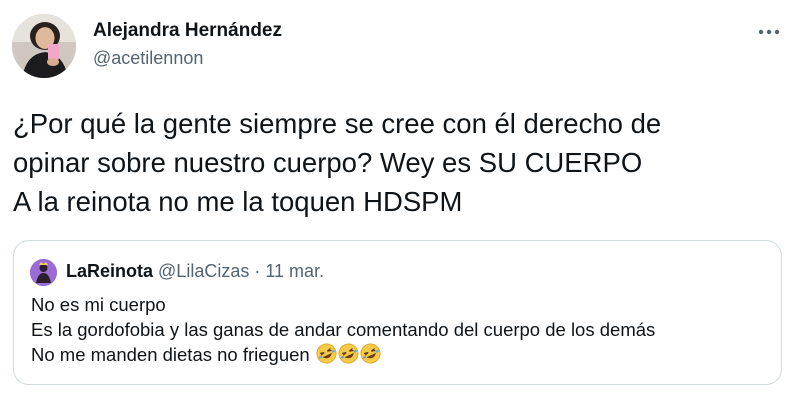  What do you see at coordinates (170, 354) in the screenshot?
I see `quoted-text-line: No me manden dietas no frieguen` at bounding box center [170, 354].